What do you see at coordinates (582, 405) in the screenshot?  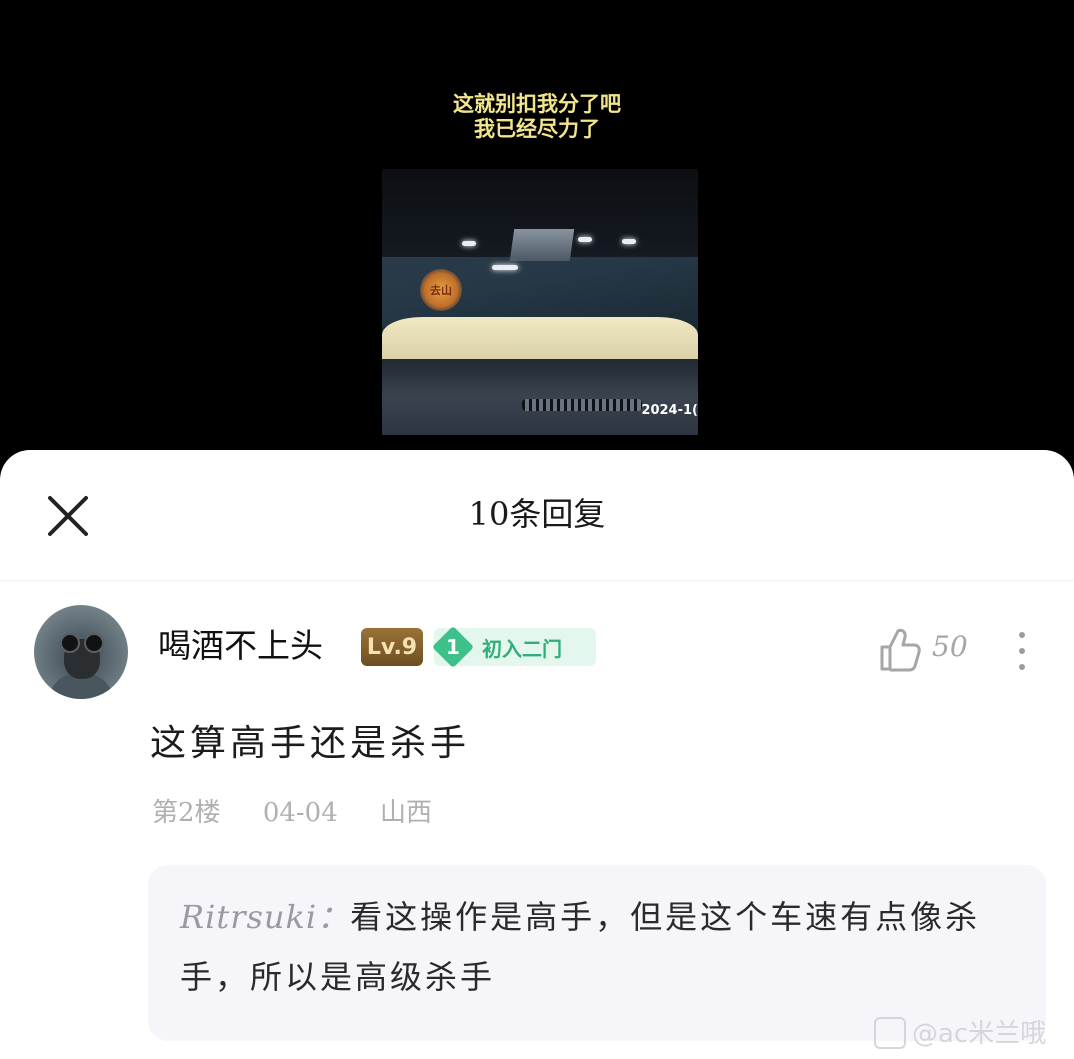 I see `video-vent` at bounding box center [582, 405].